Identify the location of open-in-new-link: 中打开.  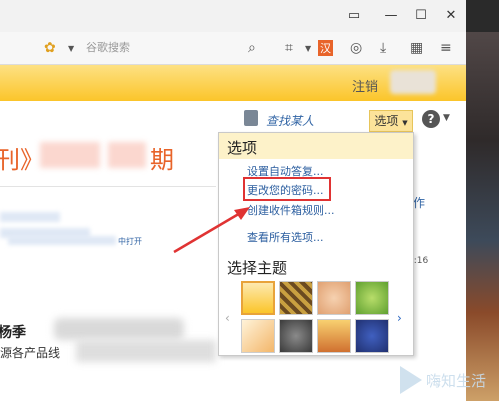
(130, 241).